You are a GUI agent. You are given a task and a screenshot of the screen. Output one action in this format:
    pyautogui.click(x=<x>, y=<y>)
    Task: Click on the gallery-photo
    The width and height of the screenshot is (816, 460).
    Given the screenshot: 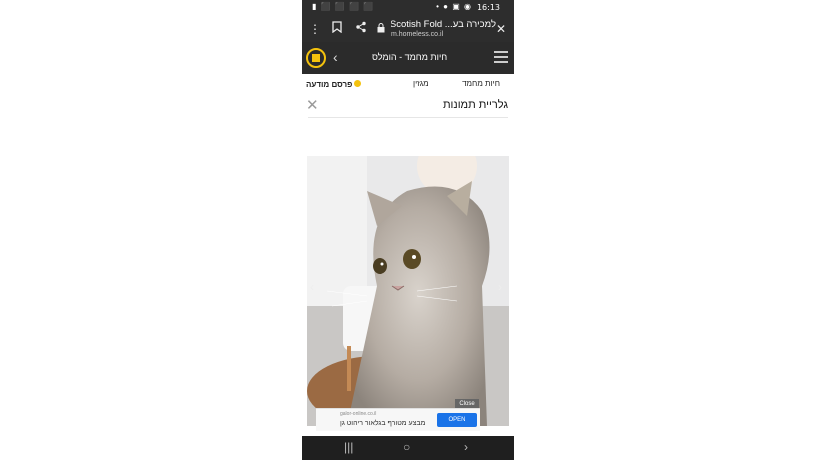 What is the action you would take?
    pyautogui.click(x=408, y=291)
    